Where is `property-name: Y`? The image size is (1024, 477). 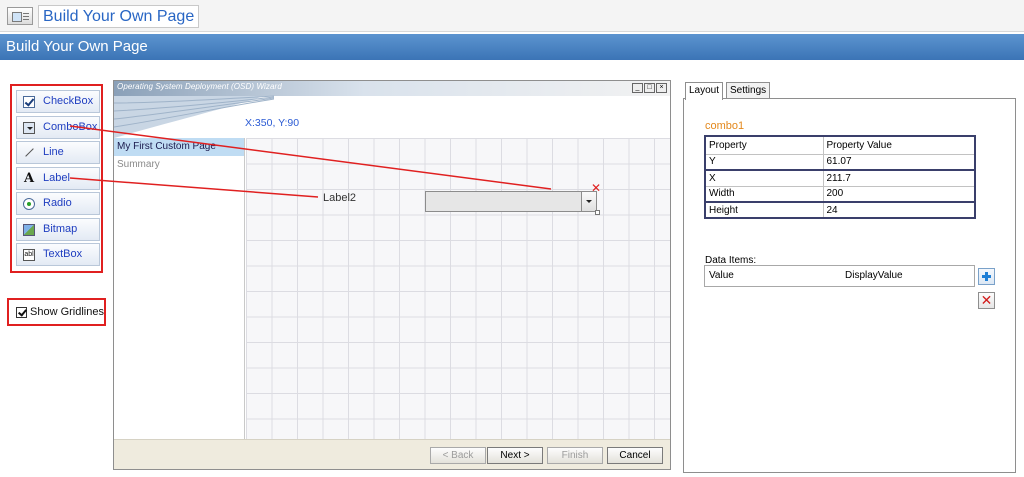 property-name: Y is located at coordinates (764, 162).